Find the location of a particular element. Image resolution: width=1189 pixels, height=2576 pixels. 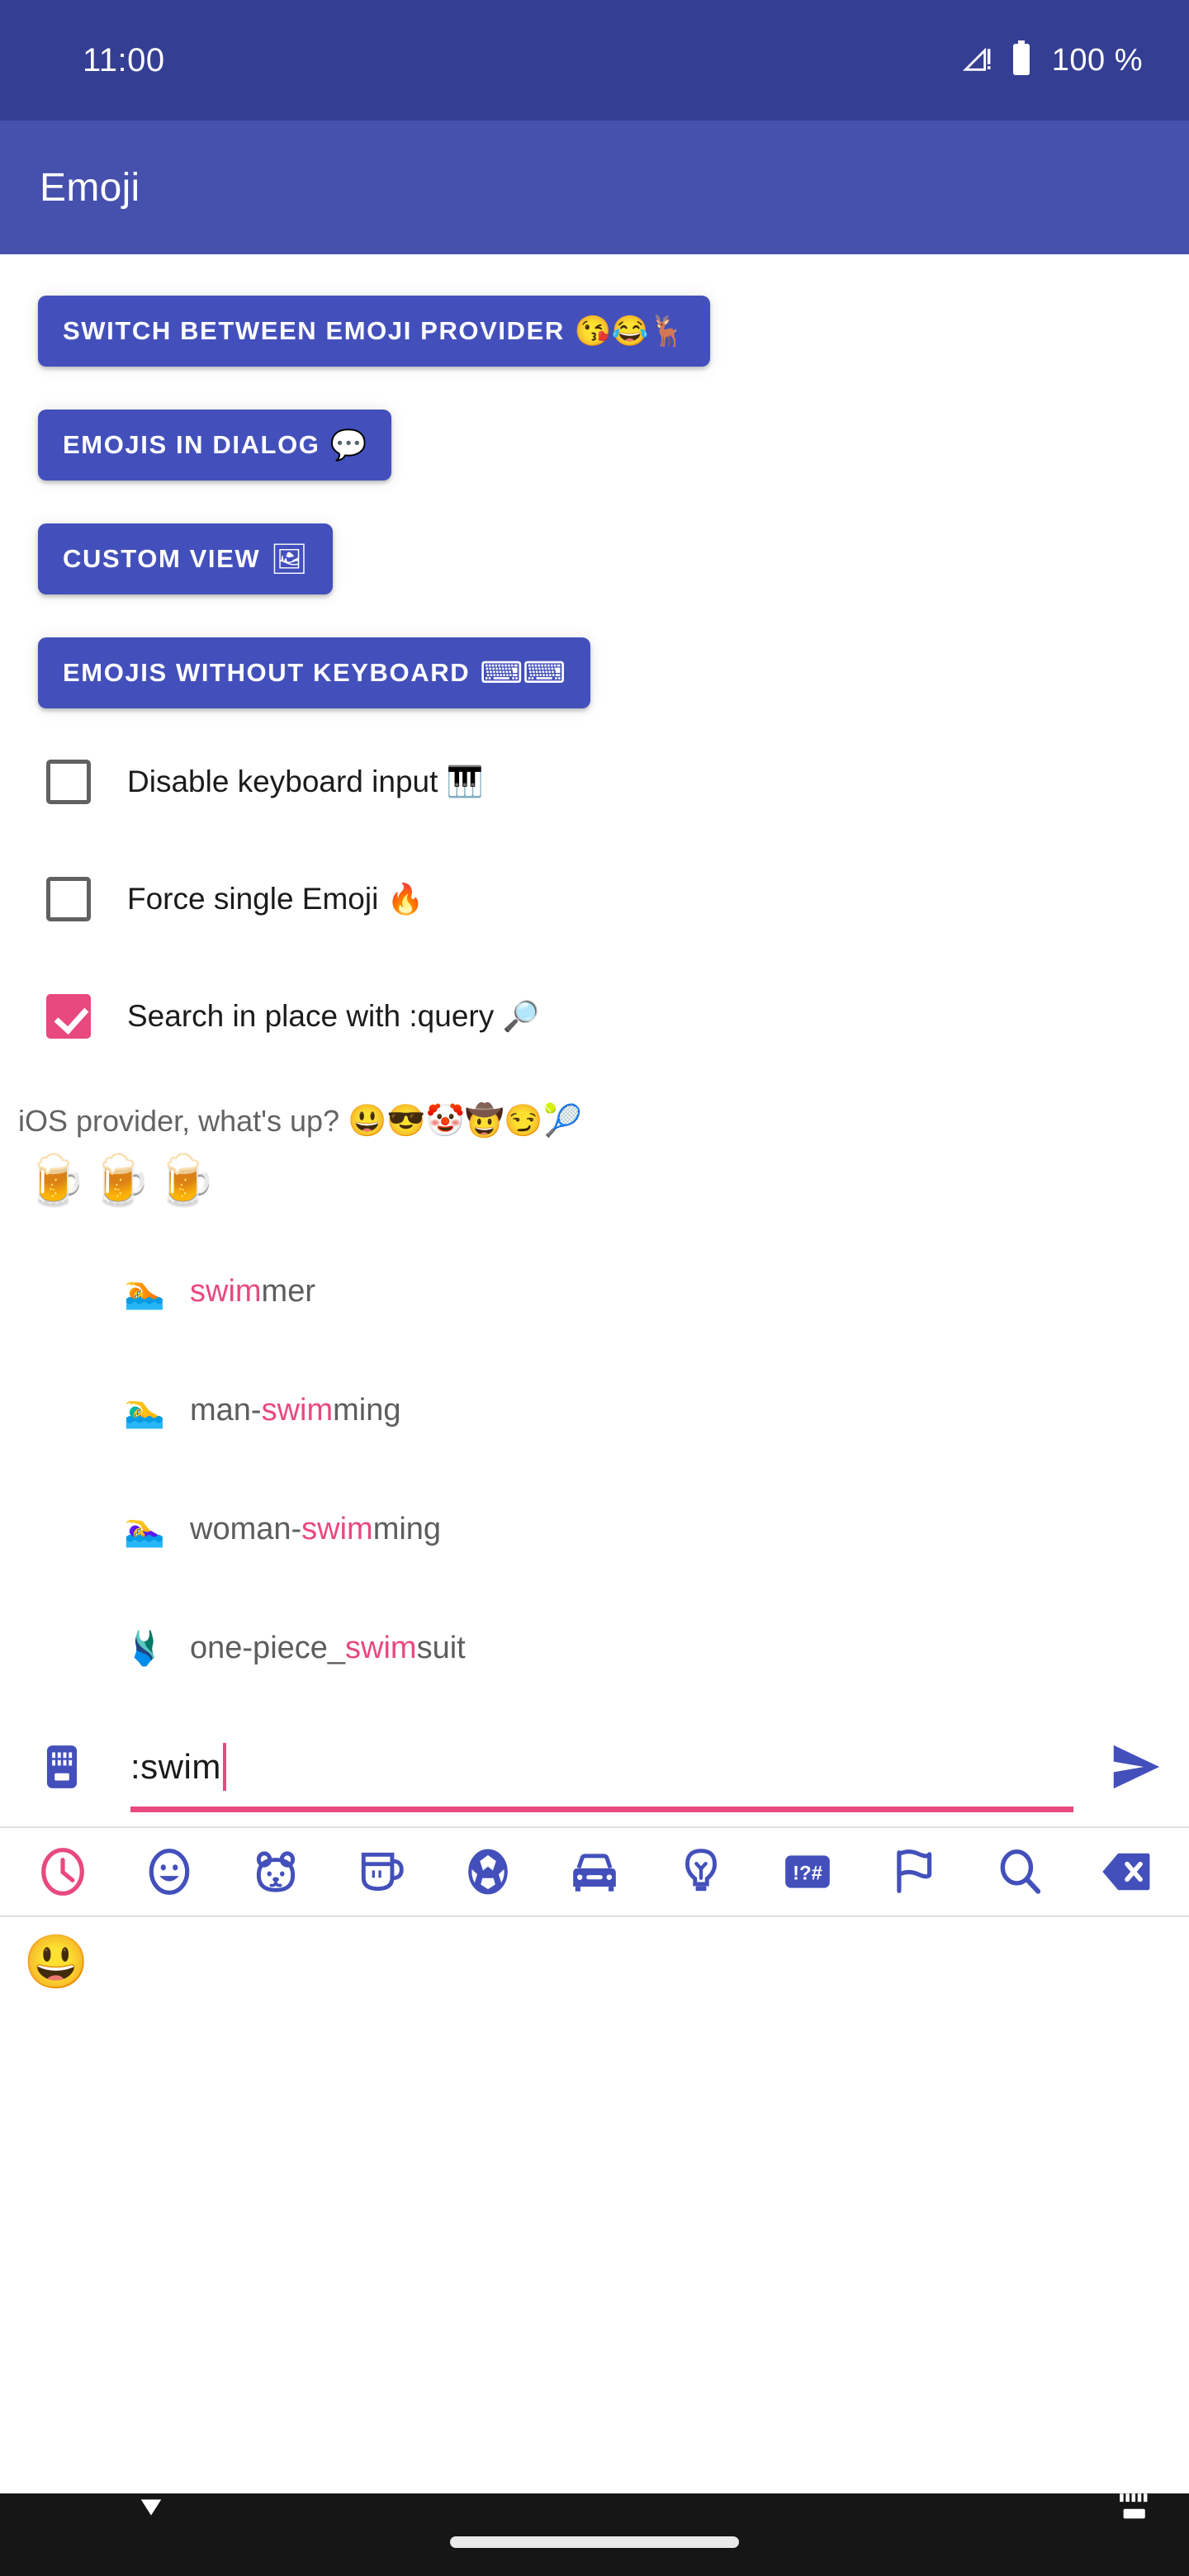

suggestion-suffix: mer is located at coordinates (288, 1291).